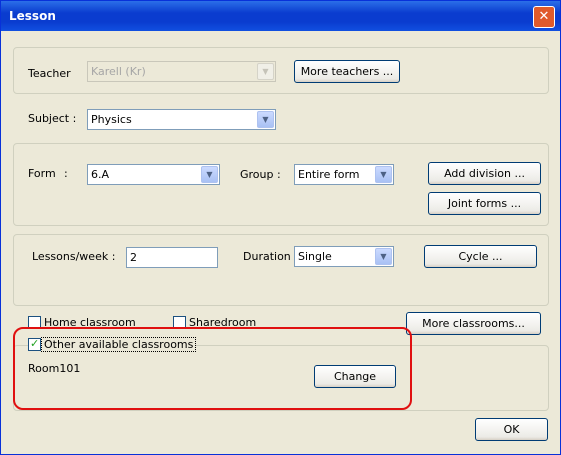 Image resolution: width=561 pixels, height=455 pixels. I want to click on close-button: ✕, so click(544, 17).